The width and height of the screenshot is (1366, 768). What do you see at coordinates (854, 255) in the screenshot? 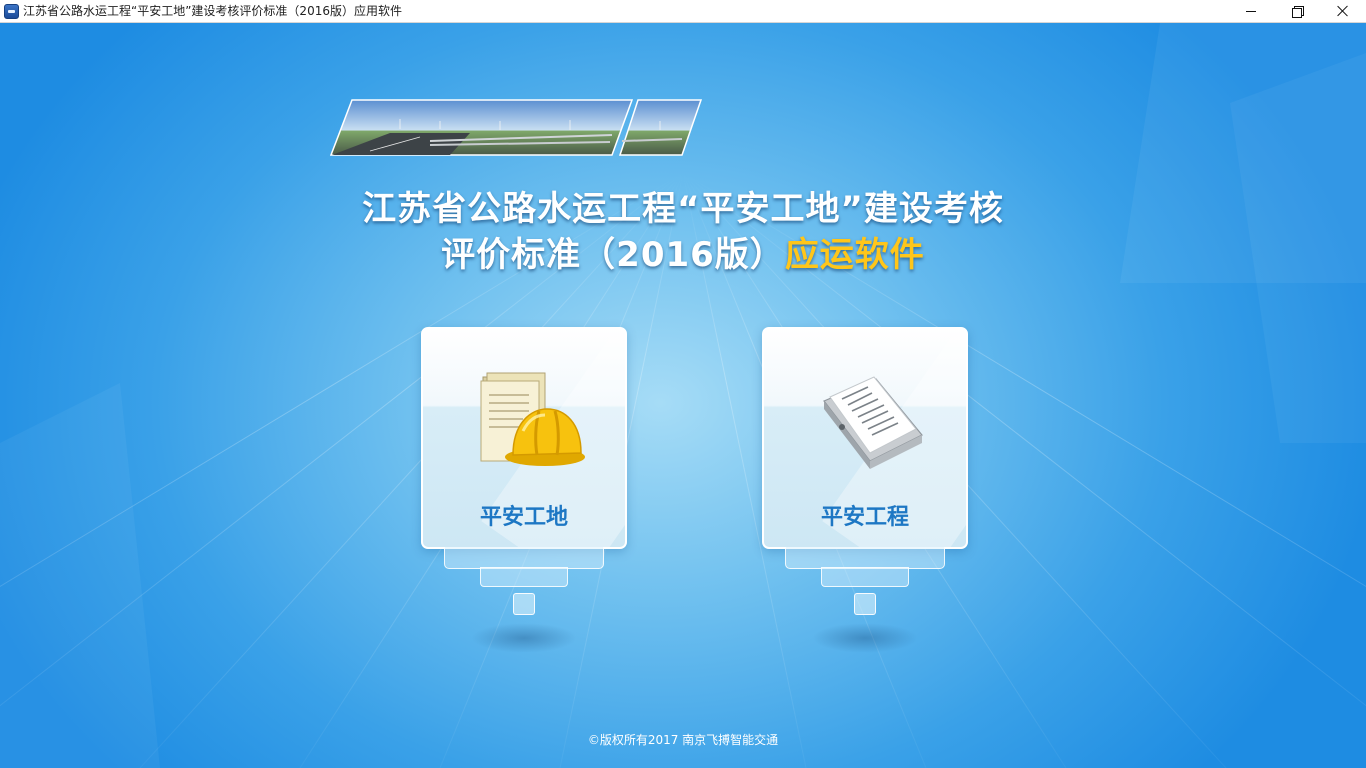
I see `main-title-line2-accent: 应运软件` at bounding box center [854, 255].